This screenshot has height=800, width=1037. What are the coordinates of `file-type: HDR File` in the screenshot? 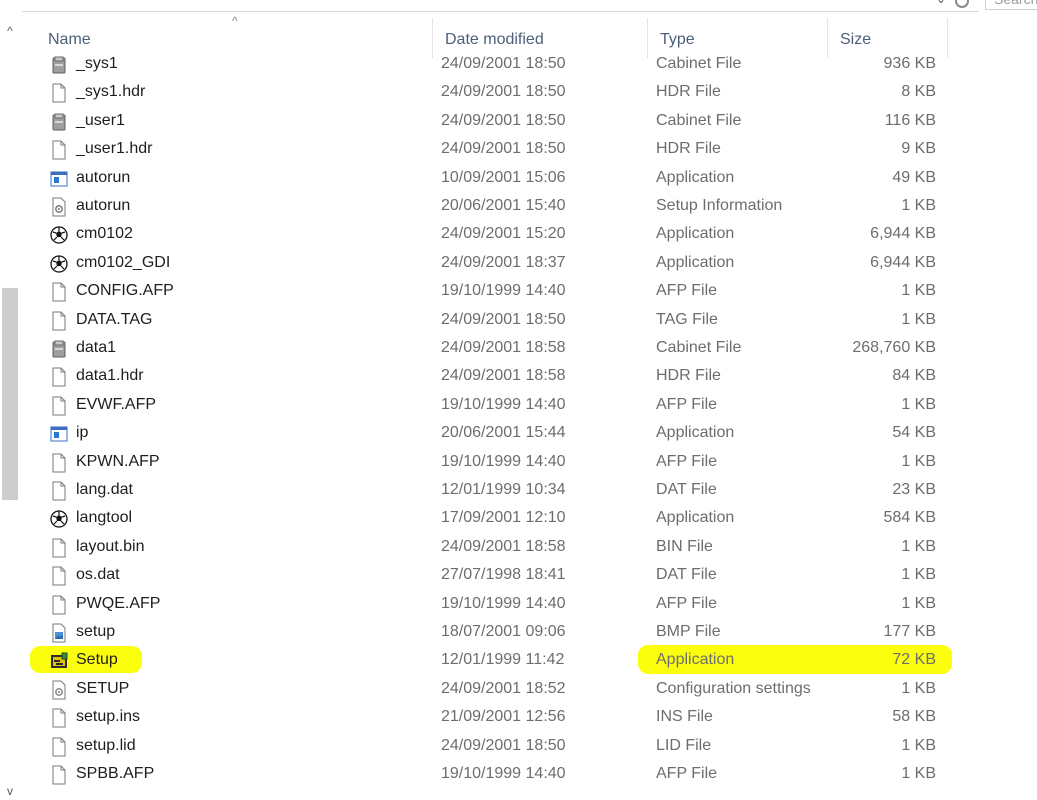 It's located at (688, 92).